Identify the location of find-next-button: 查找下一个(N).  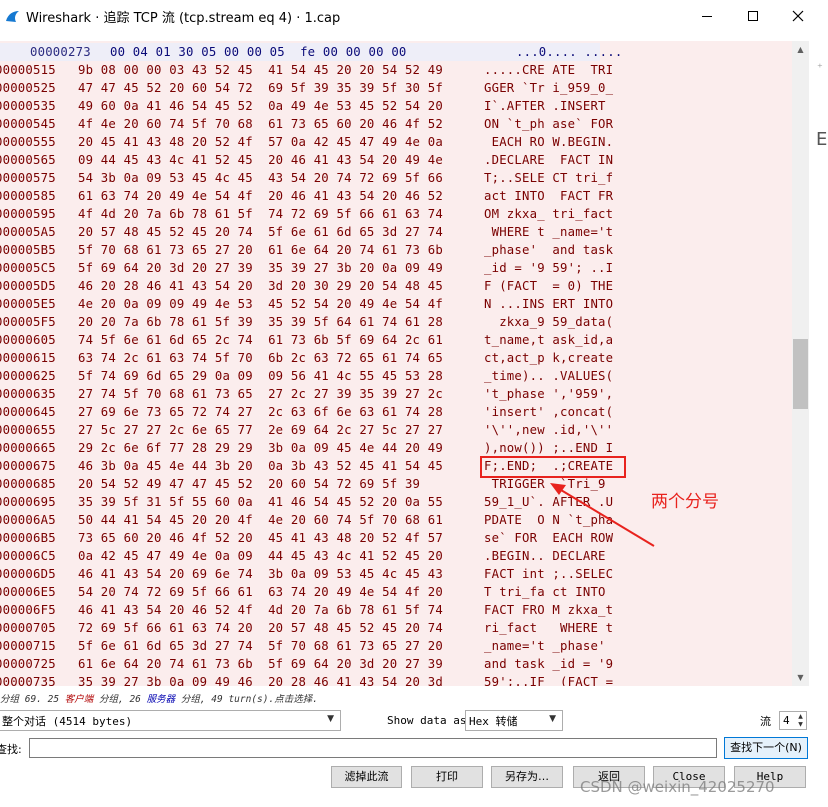
(766, 748).